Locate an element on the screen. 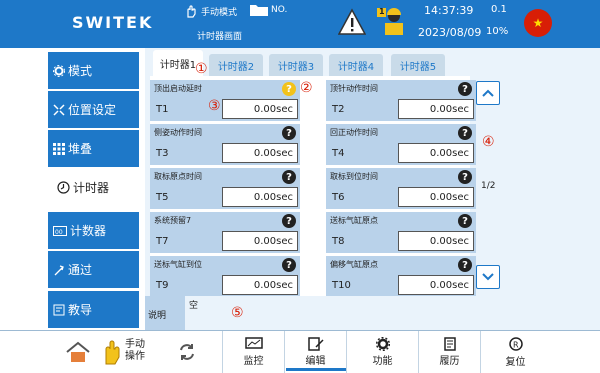 The image size is (600, 373). timer-desc: 侧姿动作时间 is located at coordinates (178, 132).